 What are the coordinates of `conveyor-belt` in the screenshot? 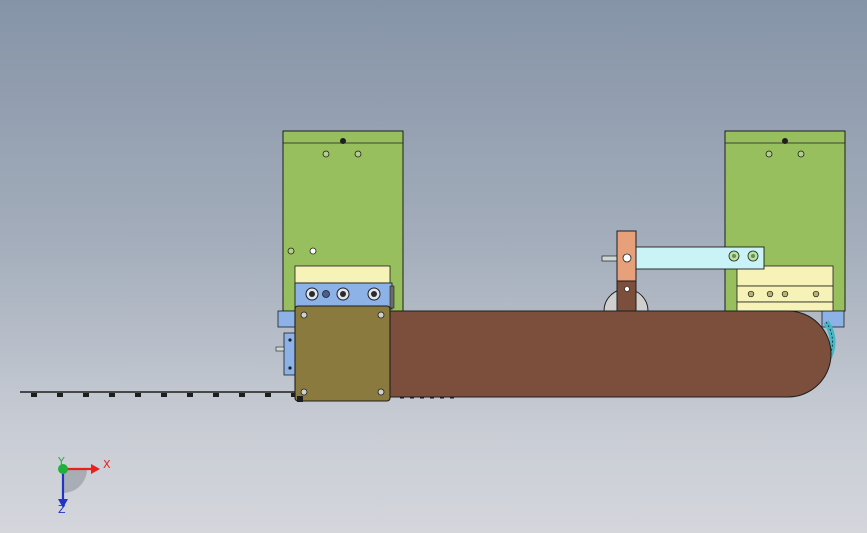 It's located at (610, 354).